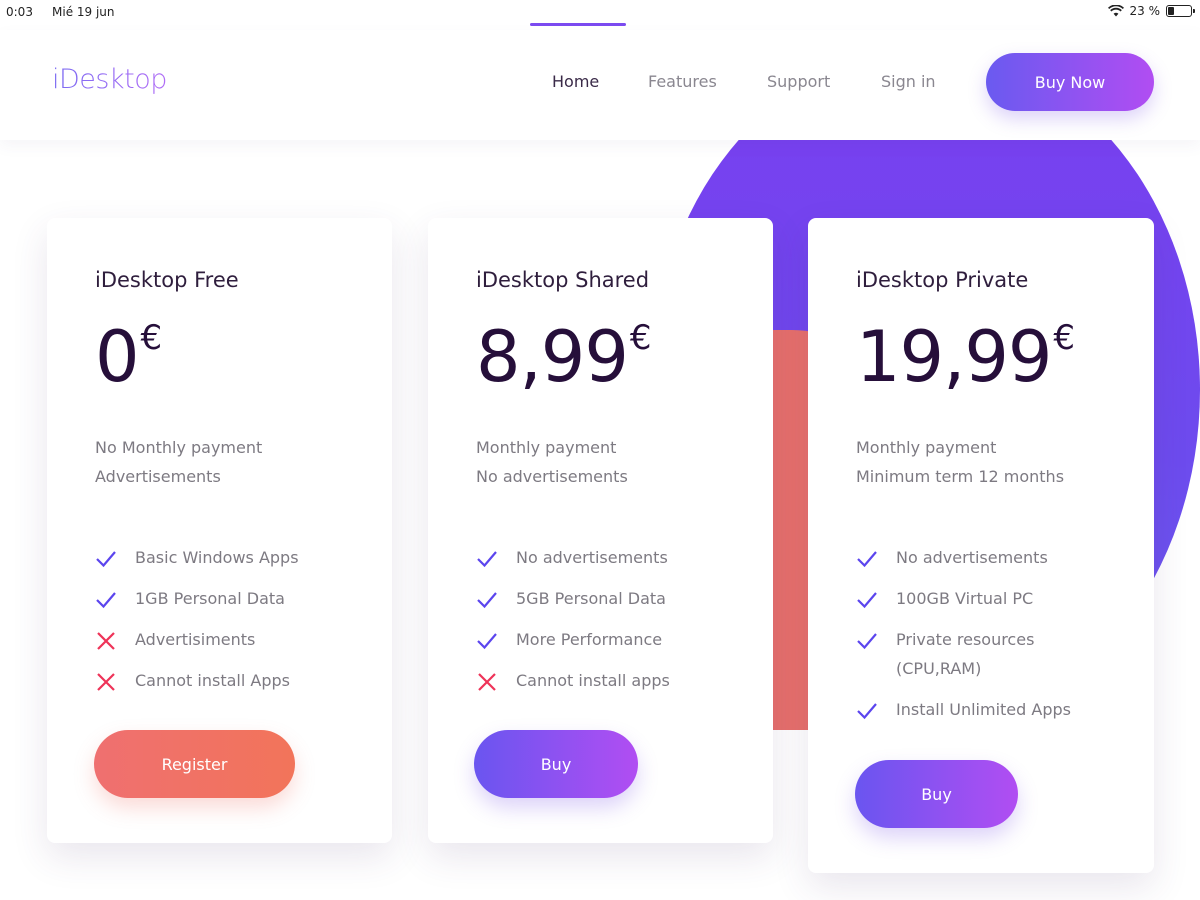 The height and width of the screenshot is (900, 1200). What do you see at coordinates (556, 764) in the screenshot?
I see `buy-shared-button: Buy` at bounding box center [556, 764].